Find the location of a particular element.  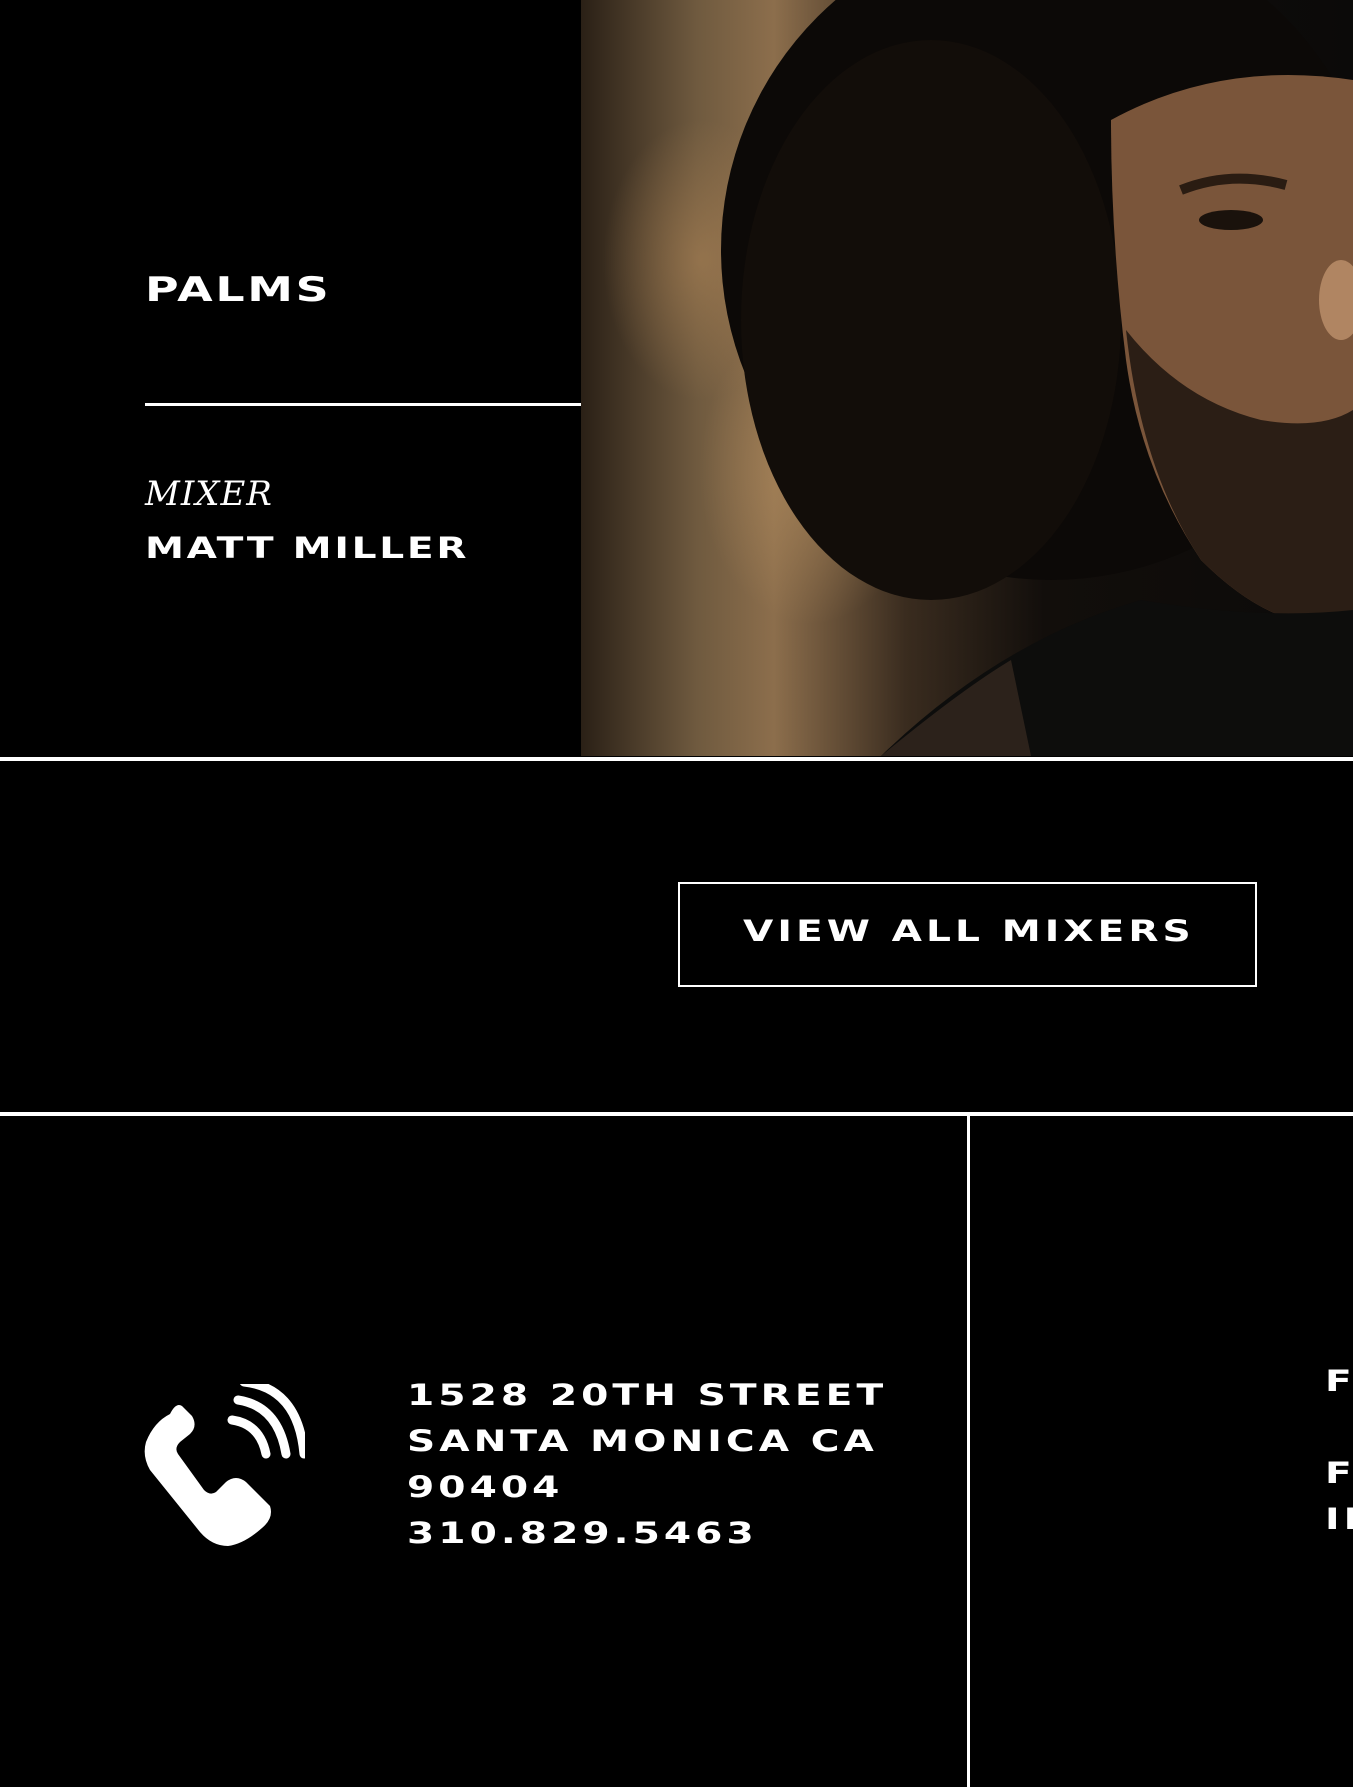

view-all-mixers-label: VIEW ALL MIXERS is located at coordinates (969, 931).